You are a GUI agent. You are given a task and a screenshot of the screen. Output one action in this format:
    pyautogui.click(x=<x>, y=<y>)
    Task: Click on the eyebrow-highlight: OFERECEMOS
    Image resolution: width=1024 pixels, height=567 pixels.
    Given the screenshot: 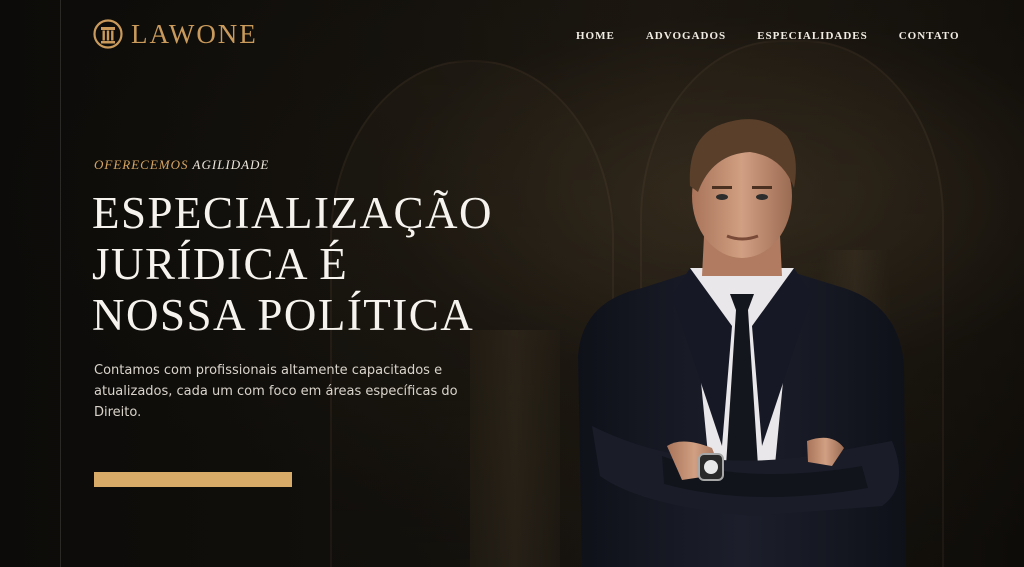 What is the action you would take?
    pyautogui.click(x=141, y=164)
    